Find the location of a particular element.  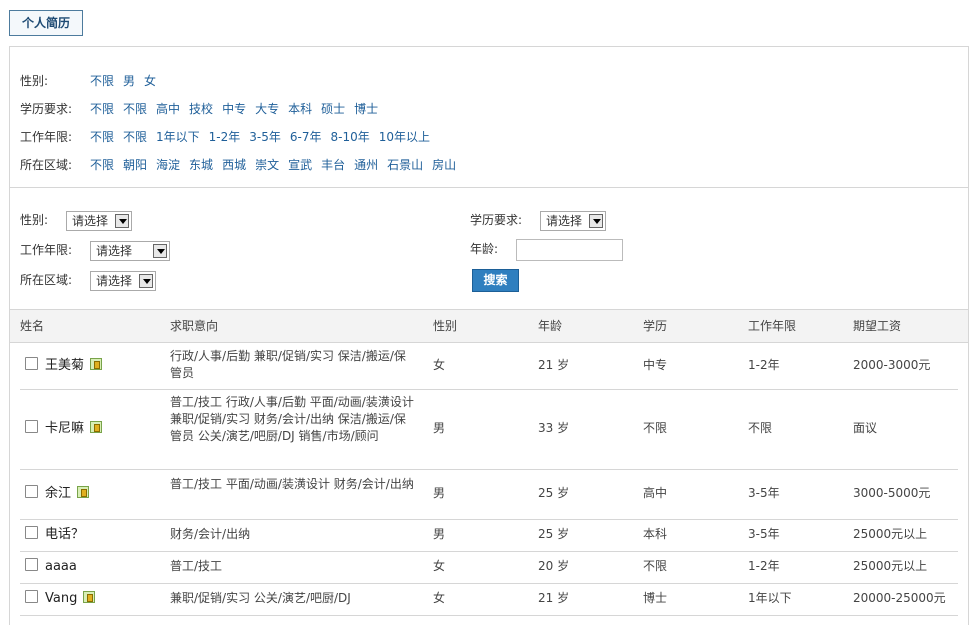

work-years-select-value: 请选择 is located at coordinates (114, 251).